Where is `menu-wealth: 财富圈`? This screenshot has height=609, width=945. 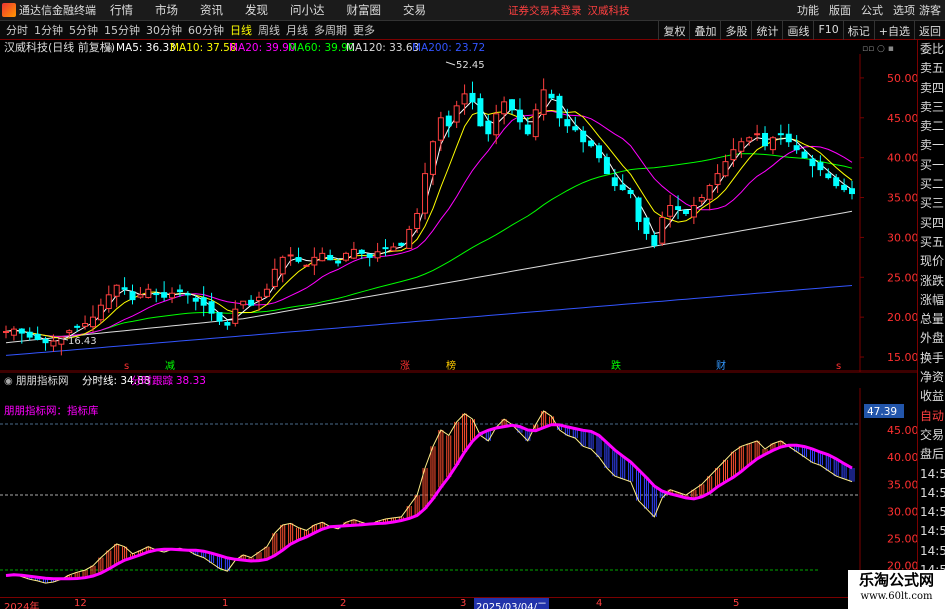 menu-wealth: 财富圈 is located at coordinates (364, 10).